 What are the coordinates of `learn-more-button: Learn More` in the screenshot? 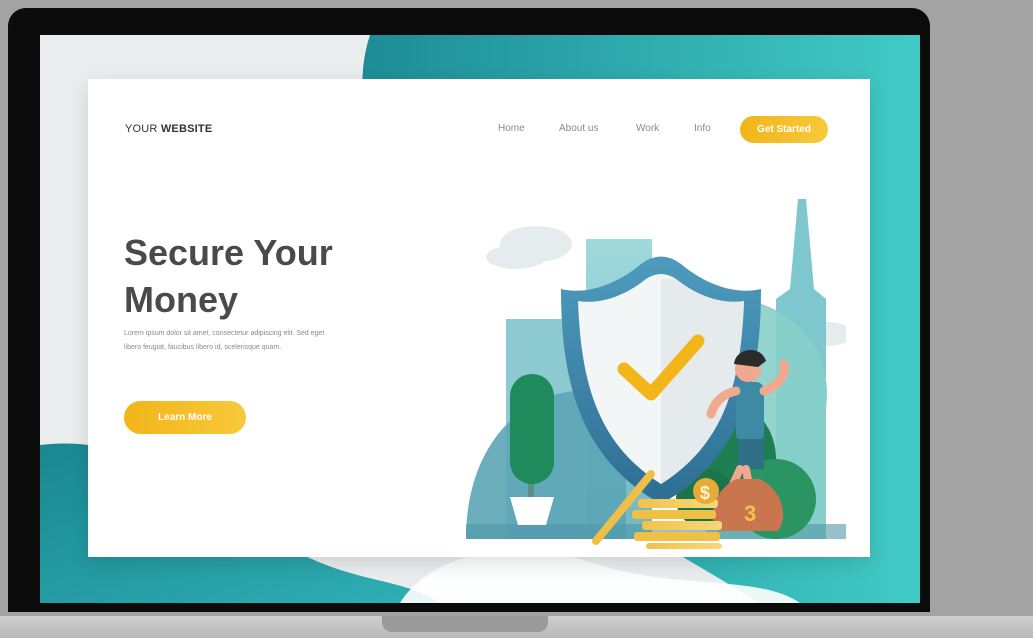 It's located at (185, 417).